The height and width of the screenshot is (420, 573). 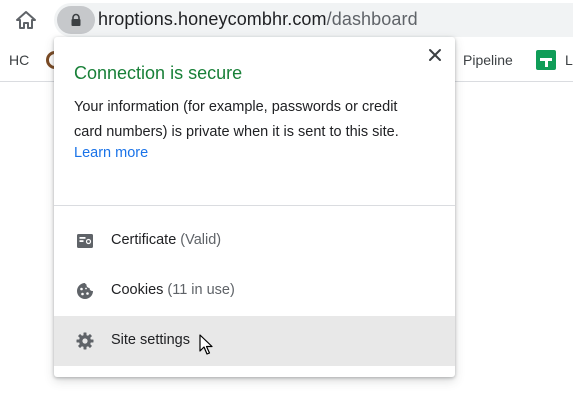 I want to click on home-icon, so click(x=26, y=20).